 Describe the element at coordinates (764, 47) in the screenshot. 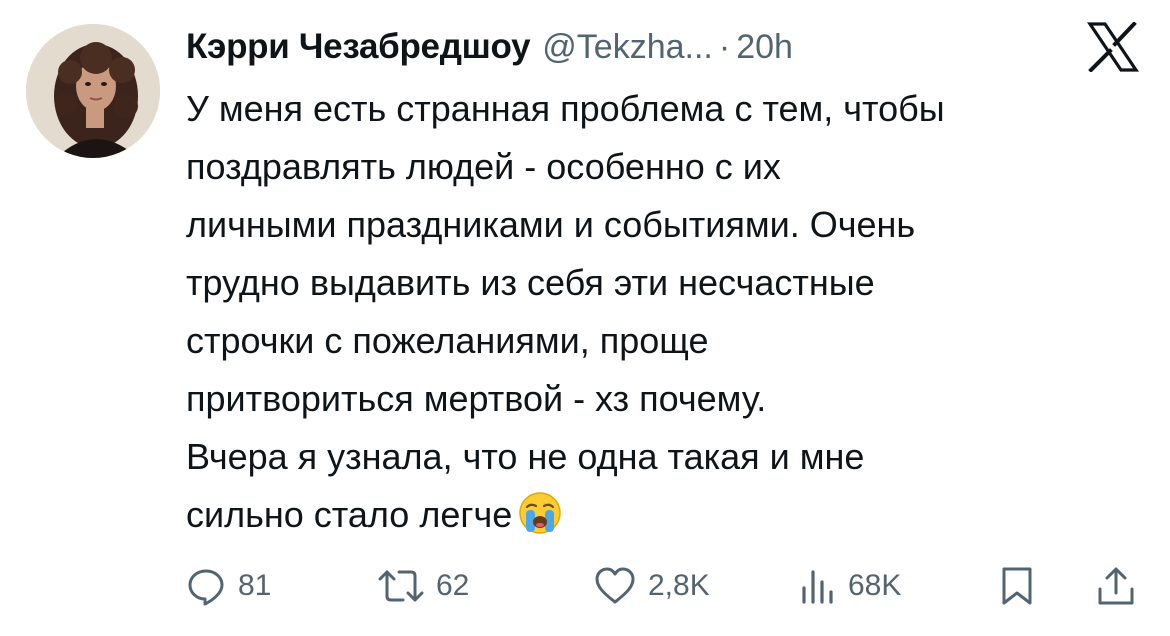

I see `timestamp: 20h` at that location.